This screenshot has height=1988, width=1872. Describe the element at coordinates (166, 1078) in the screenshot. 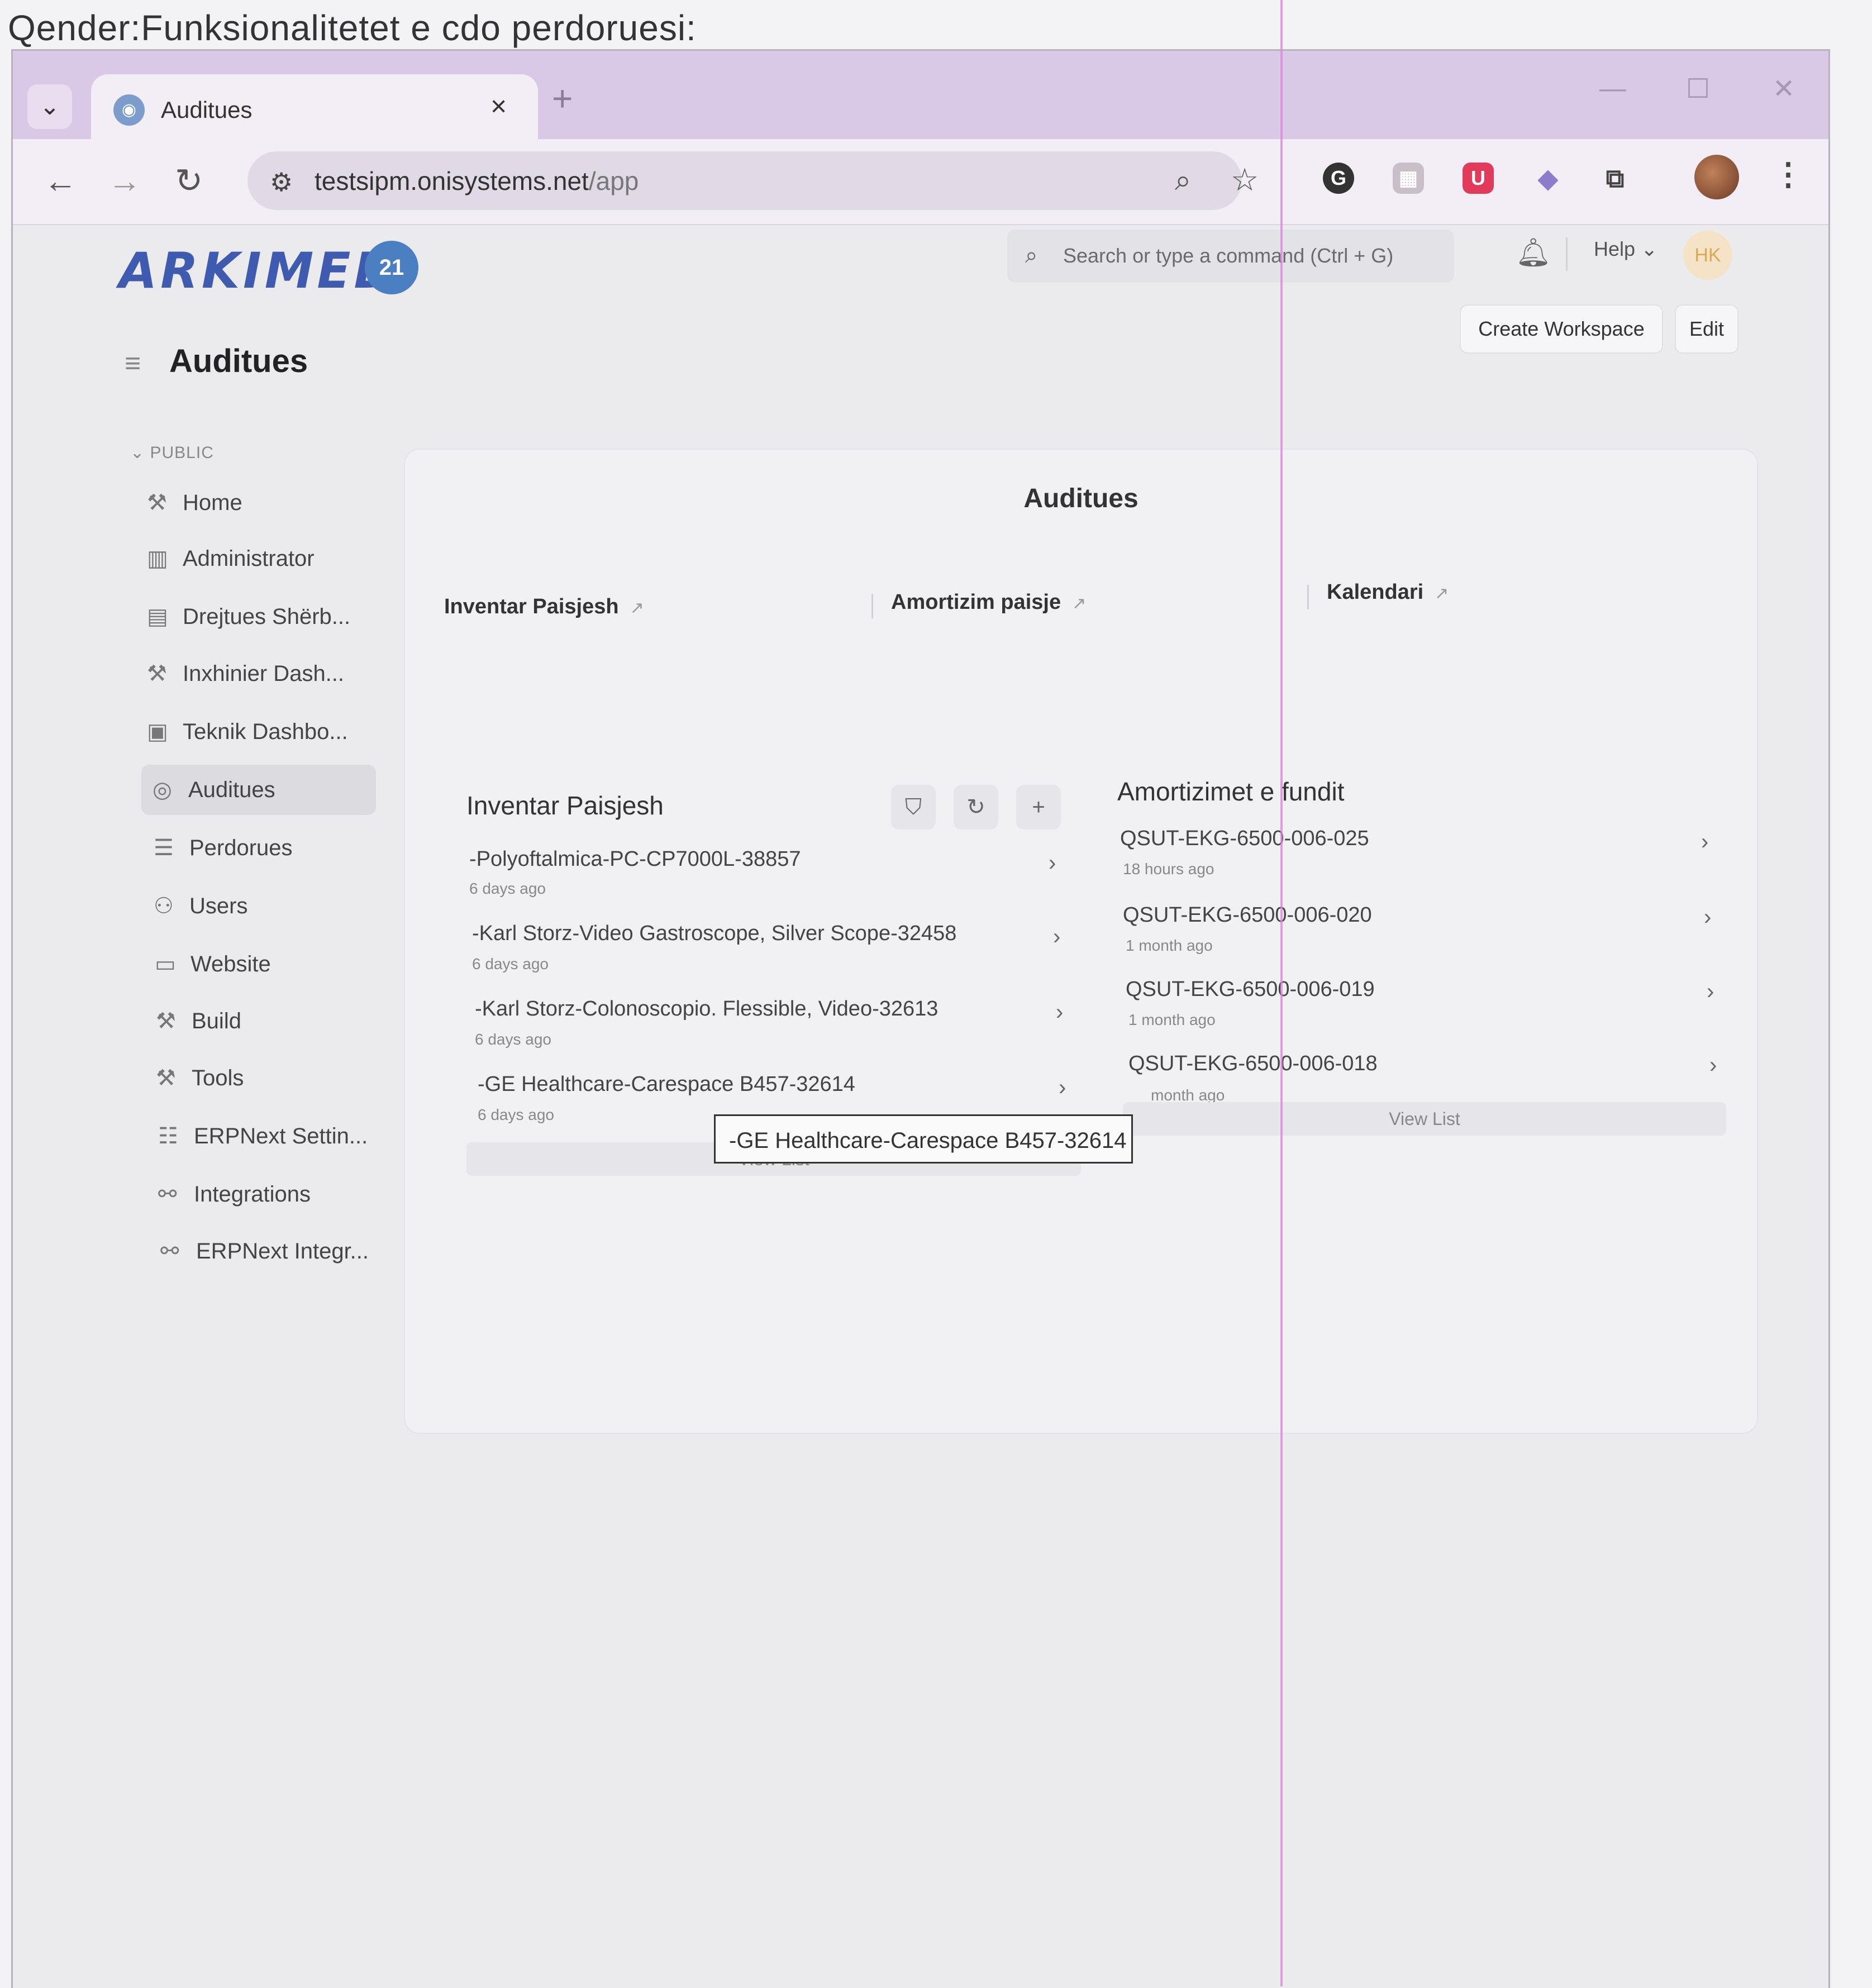

I see `tools-icon: ⚒` at that location.